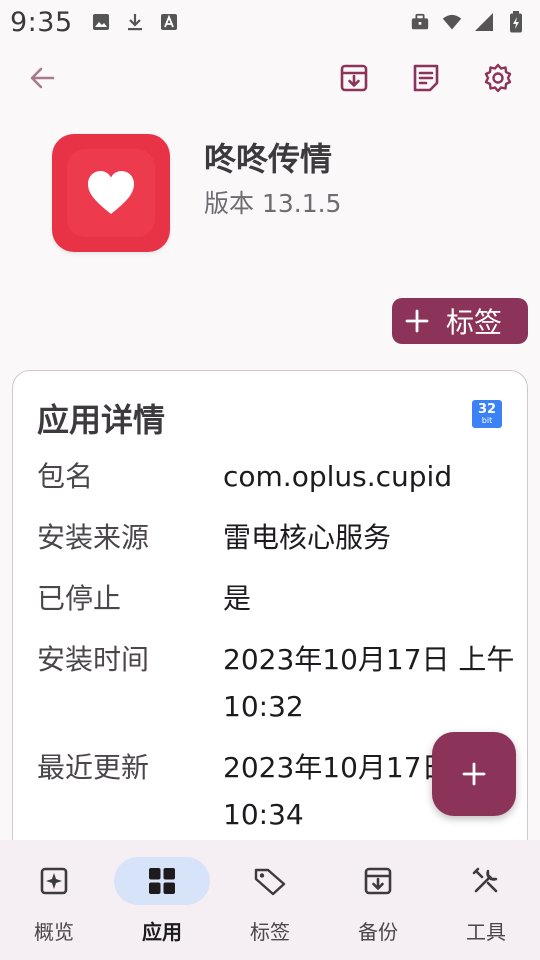  Describe the element at coordinates (452, 22) in the screenshot. I see `wifi-icon` at that location.